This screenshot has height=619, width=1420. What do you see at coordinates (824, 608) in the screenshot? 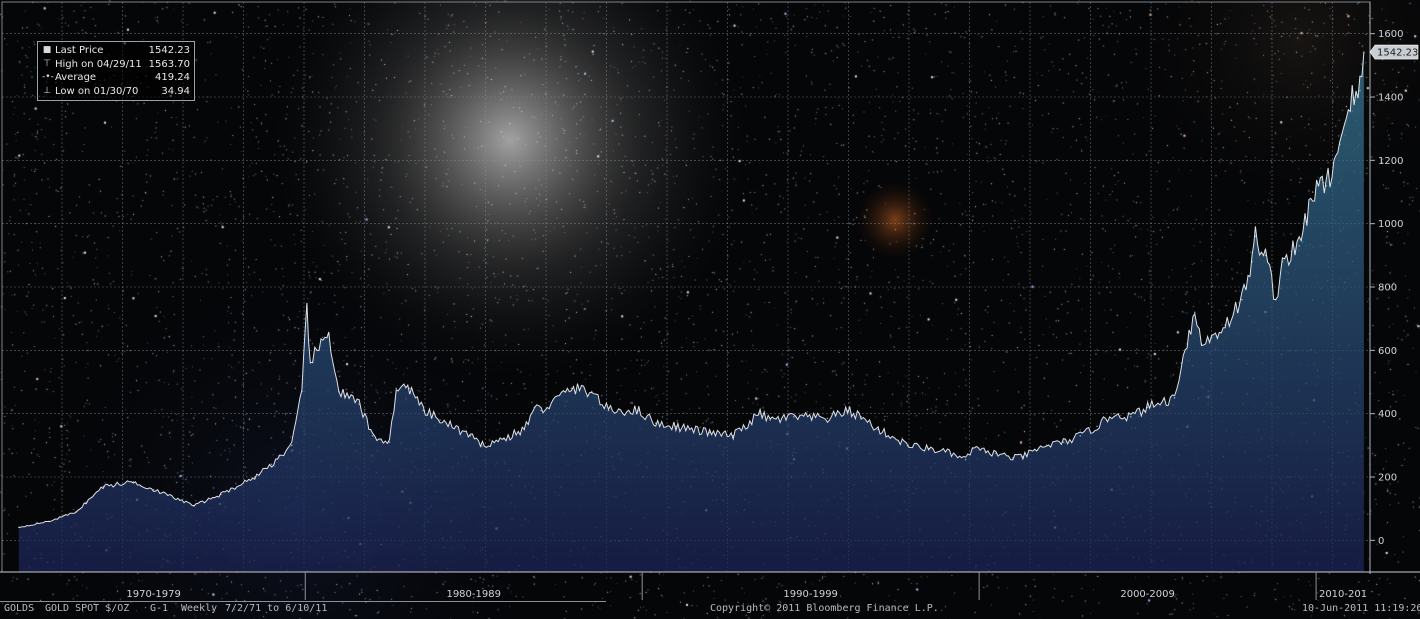
I see `footer-copyright: Copyright© 2011 Bloomberg Finance L.P.` at bounding box center [824, 608].